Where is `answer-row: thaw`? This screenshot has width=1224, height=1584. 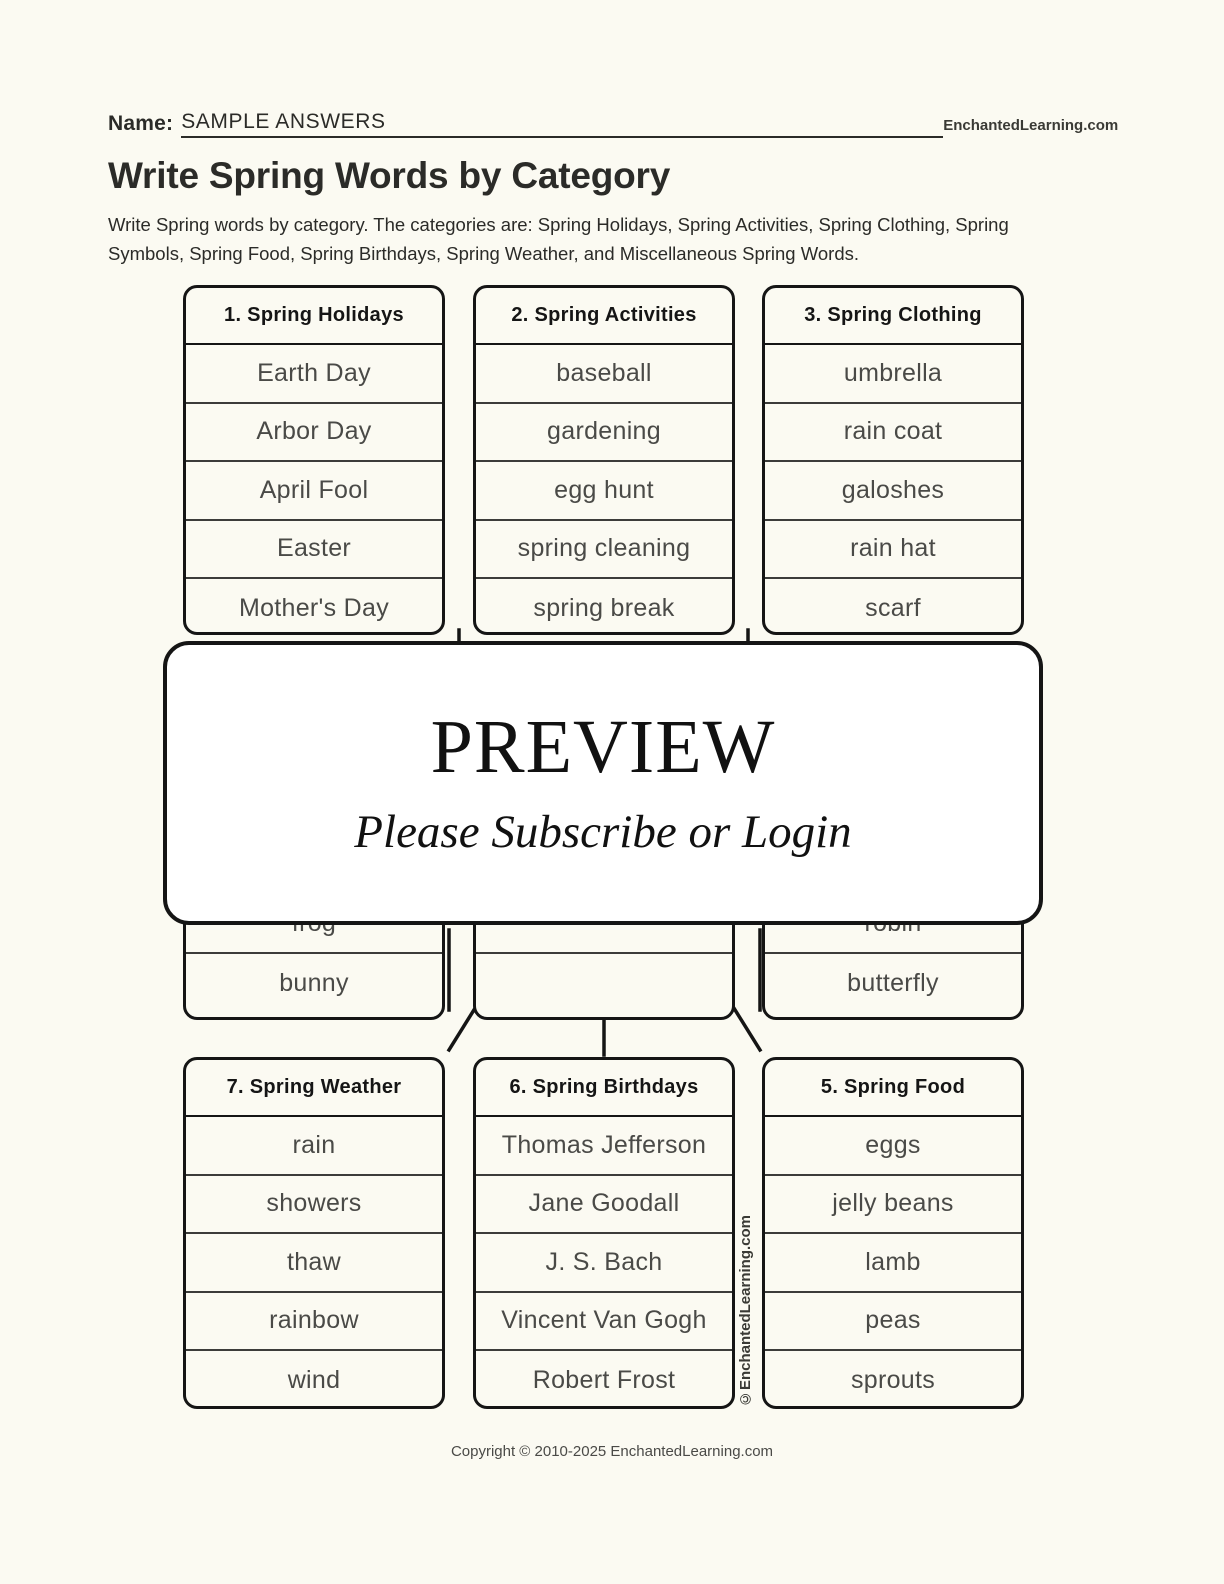 answer-row: thaw is located at coordinates (314, 1263).